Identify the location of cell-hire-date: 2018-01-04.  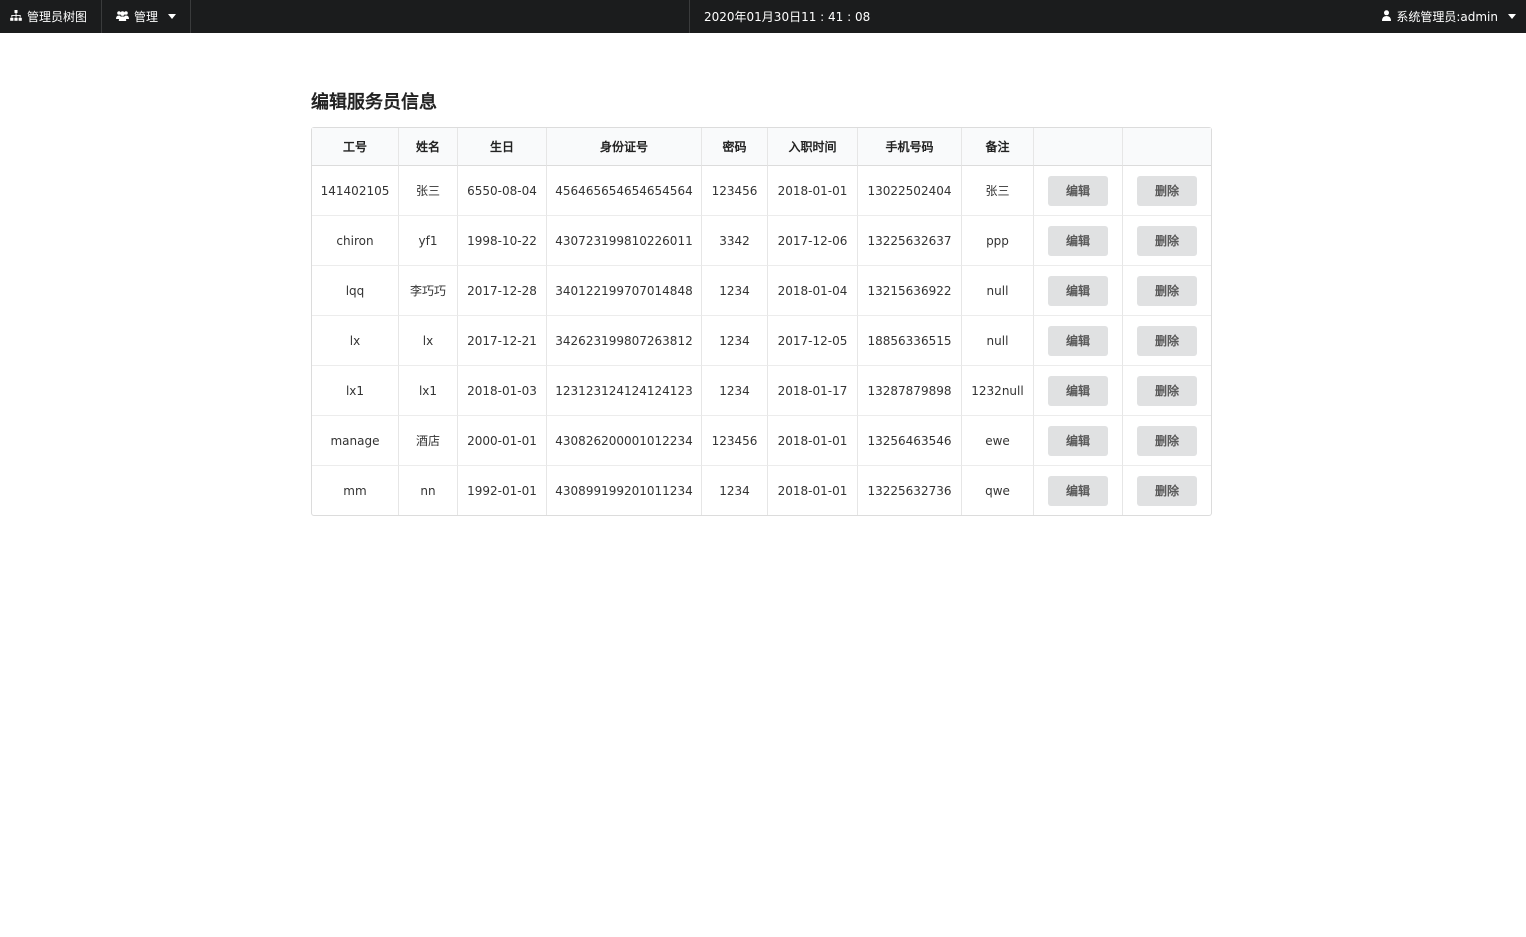
(813, 290).